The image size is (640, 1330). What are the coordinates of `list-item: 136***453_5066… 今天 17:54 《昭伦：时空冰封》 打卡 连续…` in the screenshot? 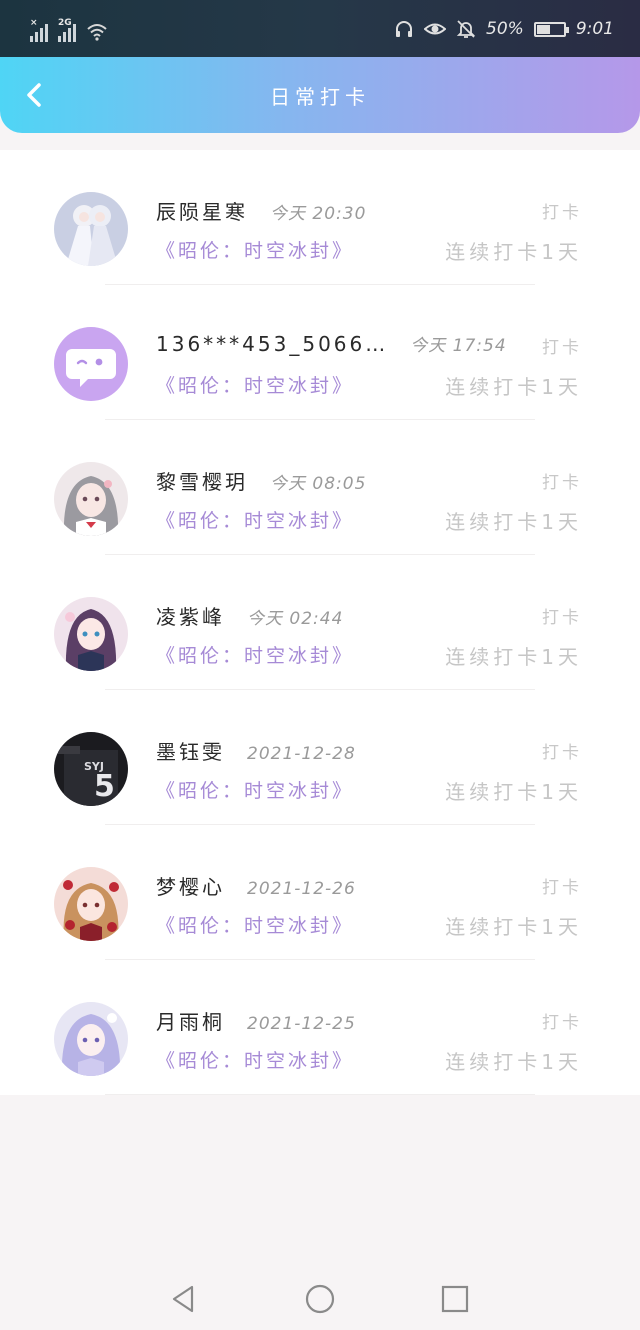 It's located at (320, 352).